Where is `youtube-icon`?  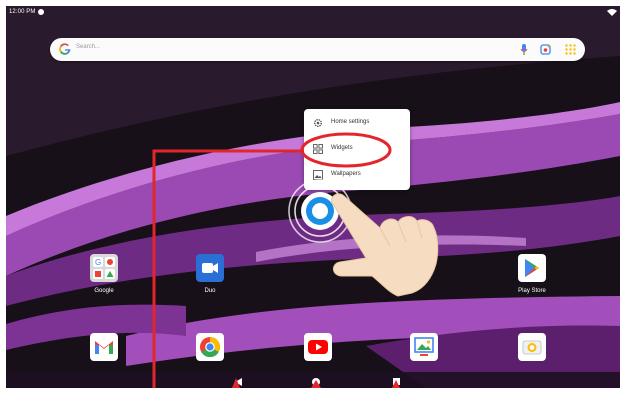
youtube-icon is located at coordinates (318, 347).